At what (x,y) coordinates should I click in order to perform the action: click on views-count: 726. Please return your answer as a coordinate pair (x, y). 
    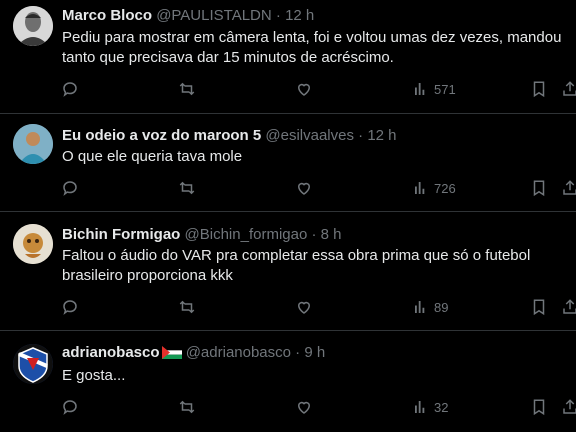
    Looking at the image, I should click on (445, 188).